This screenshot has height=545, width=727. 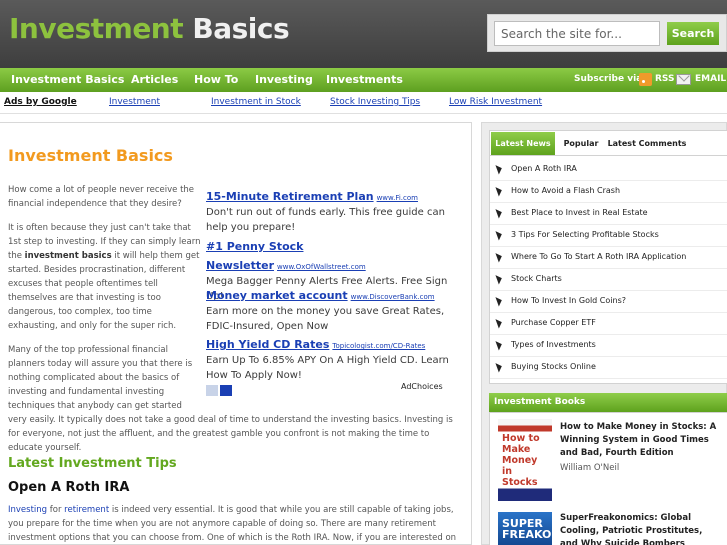 What do you see at coordinates (495, 102) in the screenshot?
I see `ad-link-low-risk-investment: Low Risk Investment` at bounding box center [495, 102].